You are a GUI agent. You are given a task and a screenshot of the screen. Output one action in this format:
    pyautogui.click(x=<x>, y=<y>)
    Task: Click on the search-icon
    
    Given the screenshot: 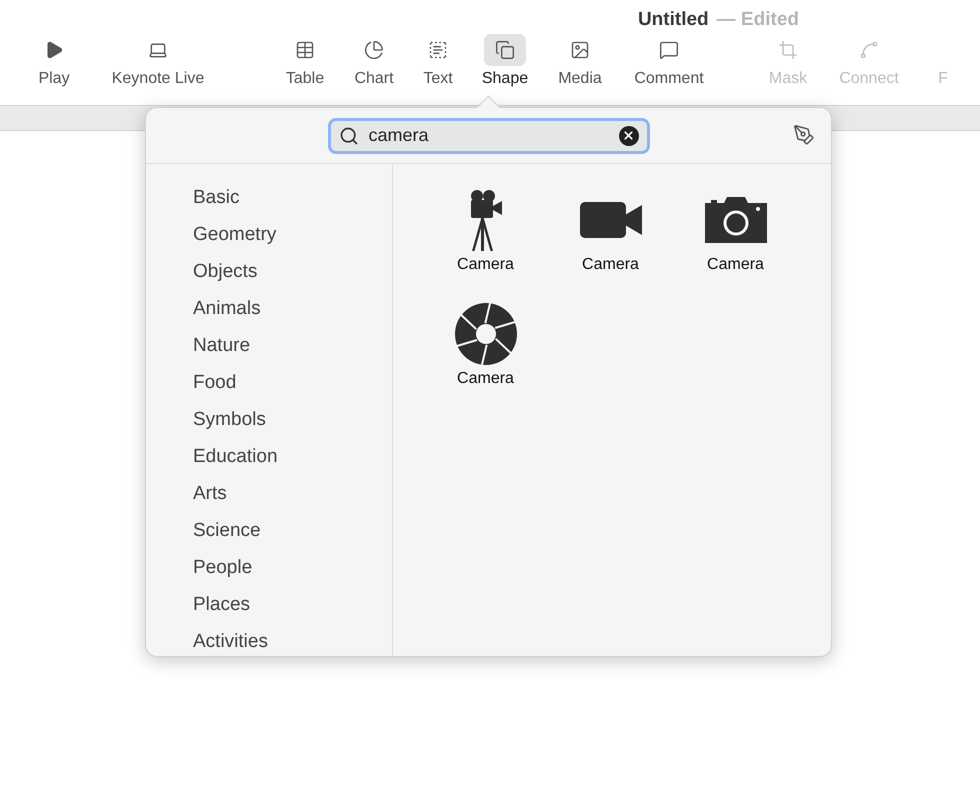 What is the action you would take?
    pyautogui.click(x=348, y=136)
    